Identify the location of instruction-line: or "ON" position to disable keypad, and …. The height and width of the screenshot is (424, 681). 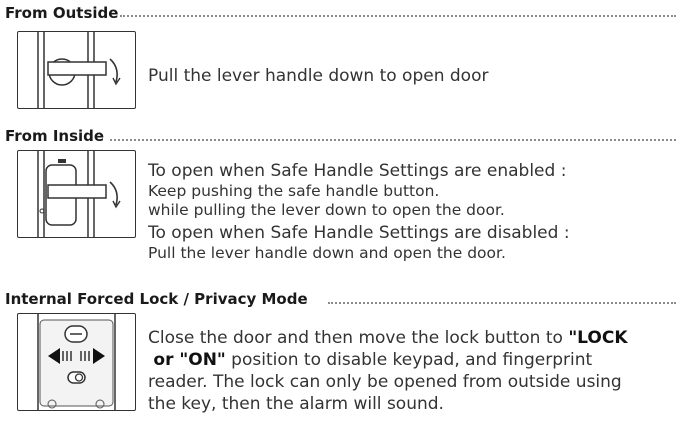
(414, 360).